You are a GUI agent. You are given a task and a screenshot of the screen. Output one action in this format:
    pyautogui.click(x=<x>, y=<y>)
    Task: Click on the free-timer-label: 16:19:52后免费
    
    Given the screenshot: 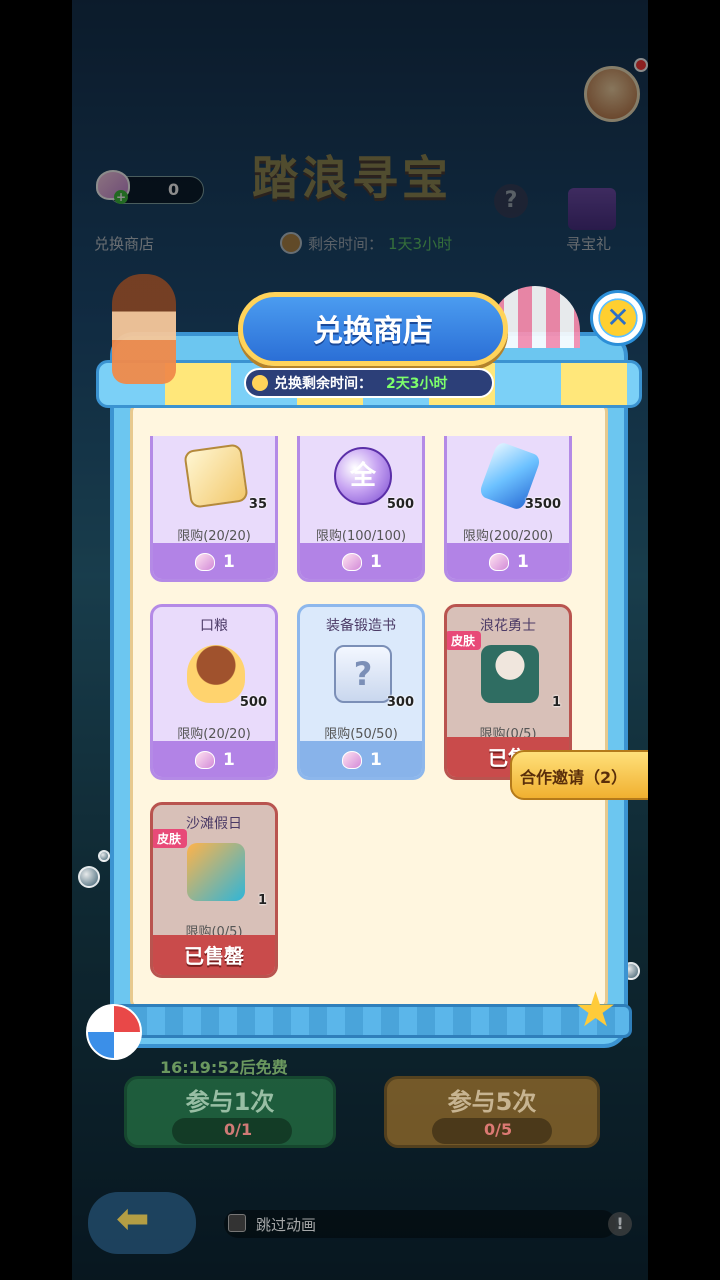 What is the action you would take?
    pyautogui.click(x=224, y=1067)
    